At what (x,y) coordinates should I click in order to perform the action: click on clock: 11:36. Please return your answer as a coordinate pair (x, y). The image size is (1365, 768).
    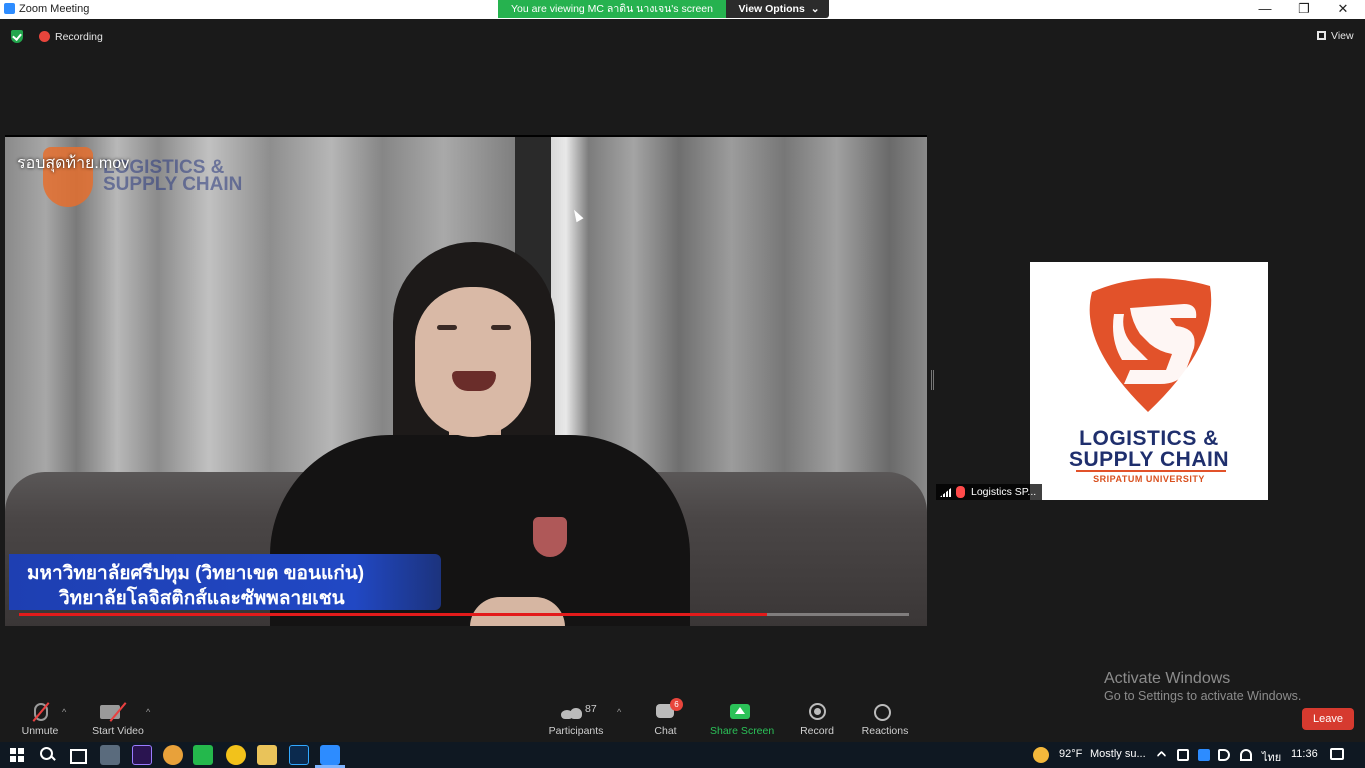
    Looking at the image, I should click on (1304, 754).